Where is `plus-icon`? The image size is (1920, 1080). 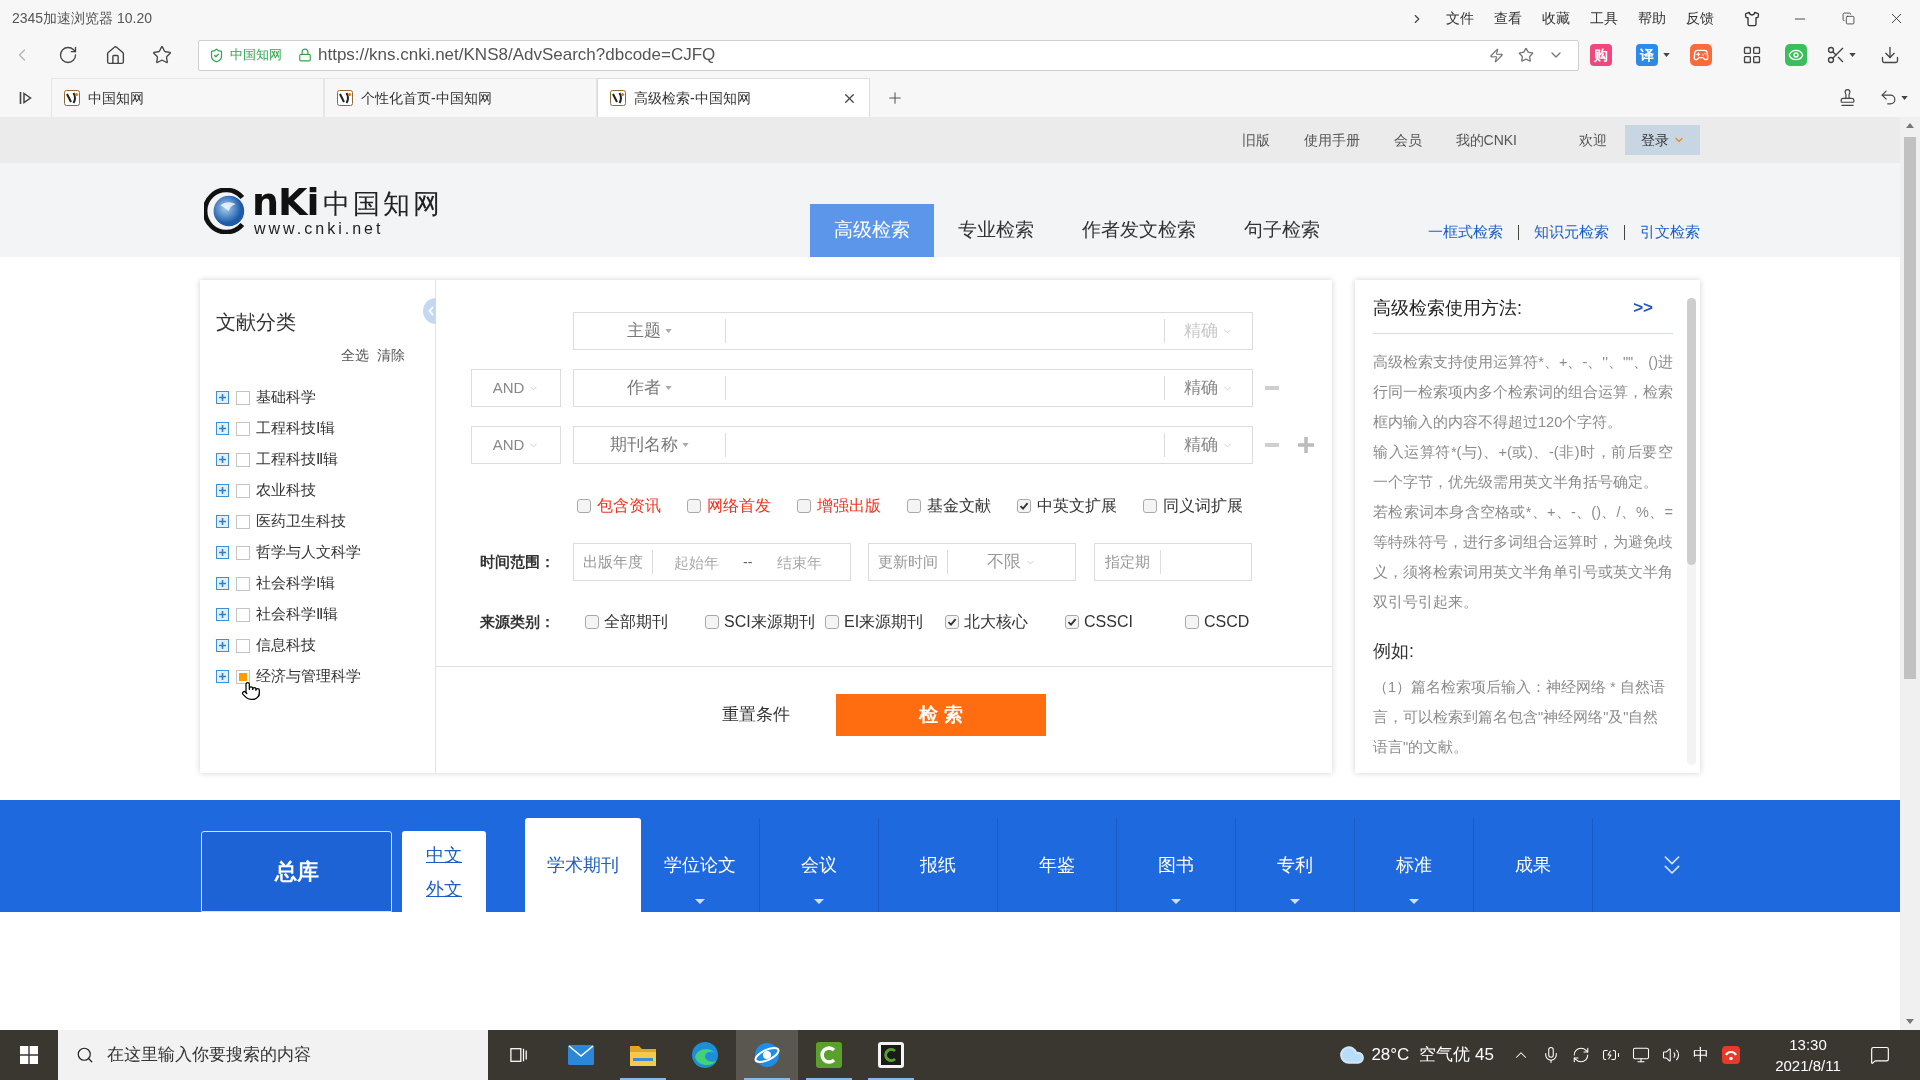 plus-icon is located at coordinates (1306, 445).